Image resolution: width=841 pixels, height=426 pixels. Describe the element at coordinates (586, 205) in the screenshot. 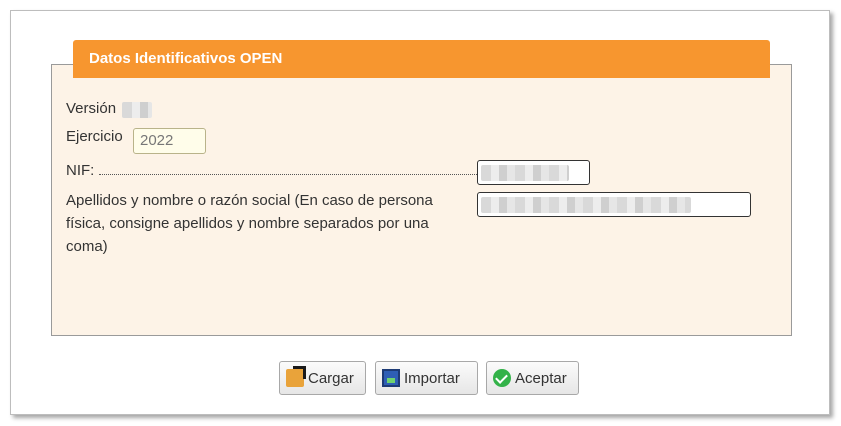

I see `apellidos-value-redacted` at that location.